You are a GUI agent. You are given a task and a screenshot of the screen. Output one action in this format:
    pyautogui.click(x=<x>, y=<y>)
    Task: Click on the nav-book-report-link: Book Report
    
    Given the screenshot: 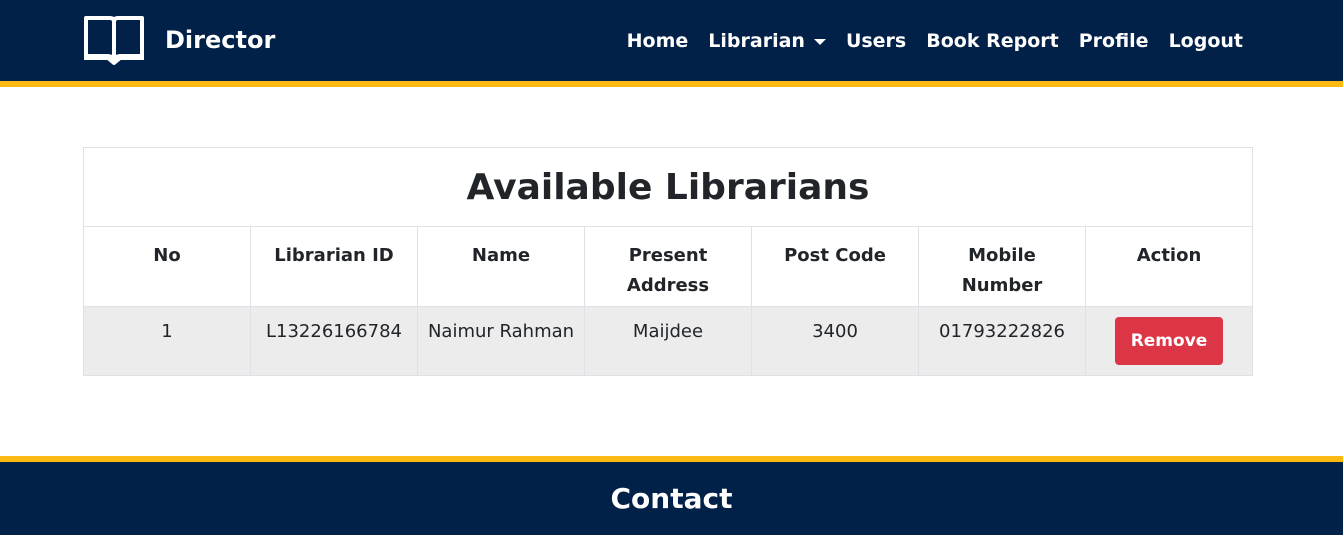 What is the action you would take?
    pyautogui.click(x=992, y=41)
    